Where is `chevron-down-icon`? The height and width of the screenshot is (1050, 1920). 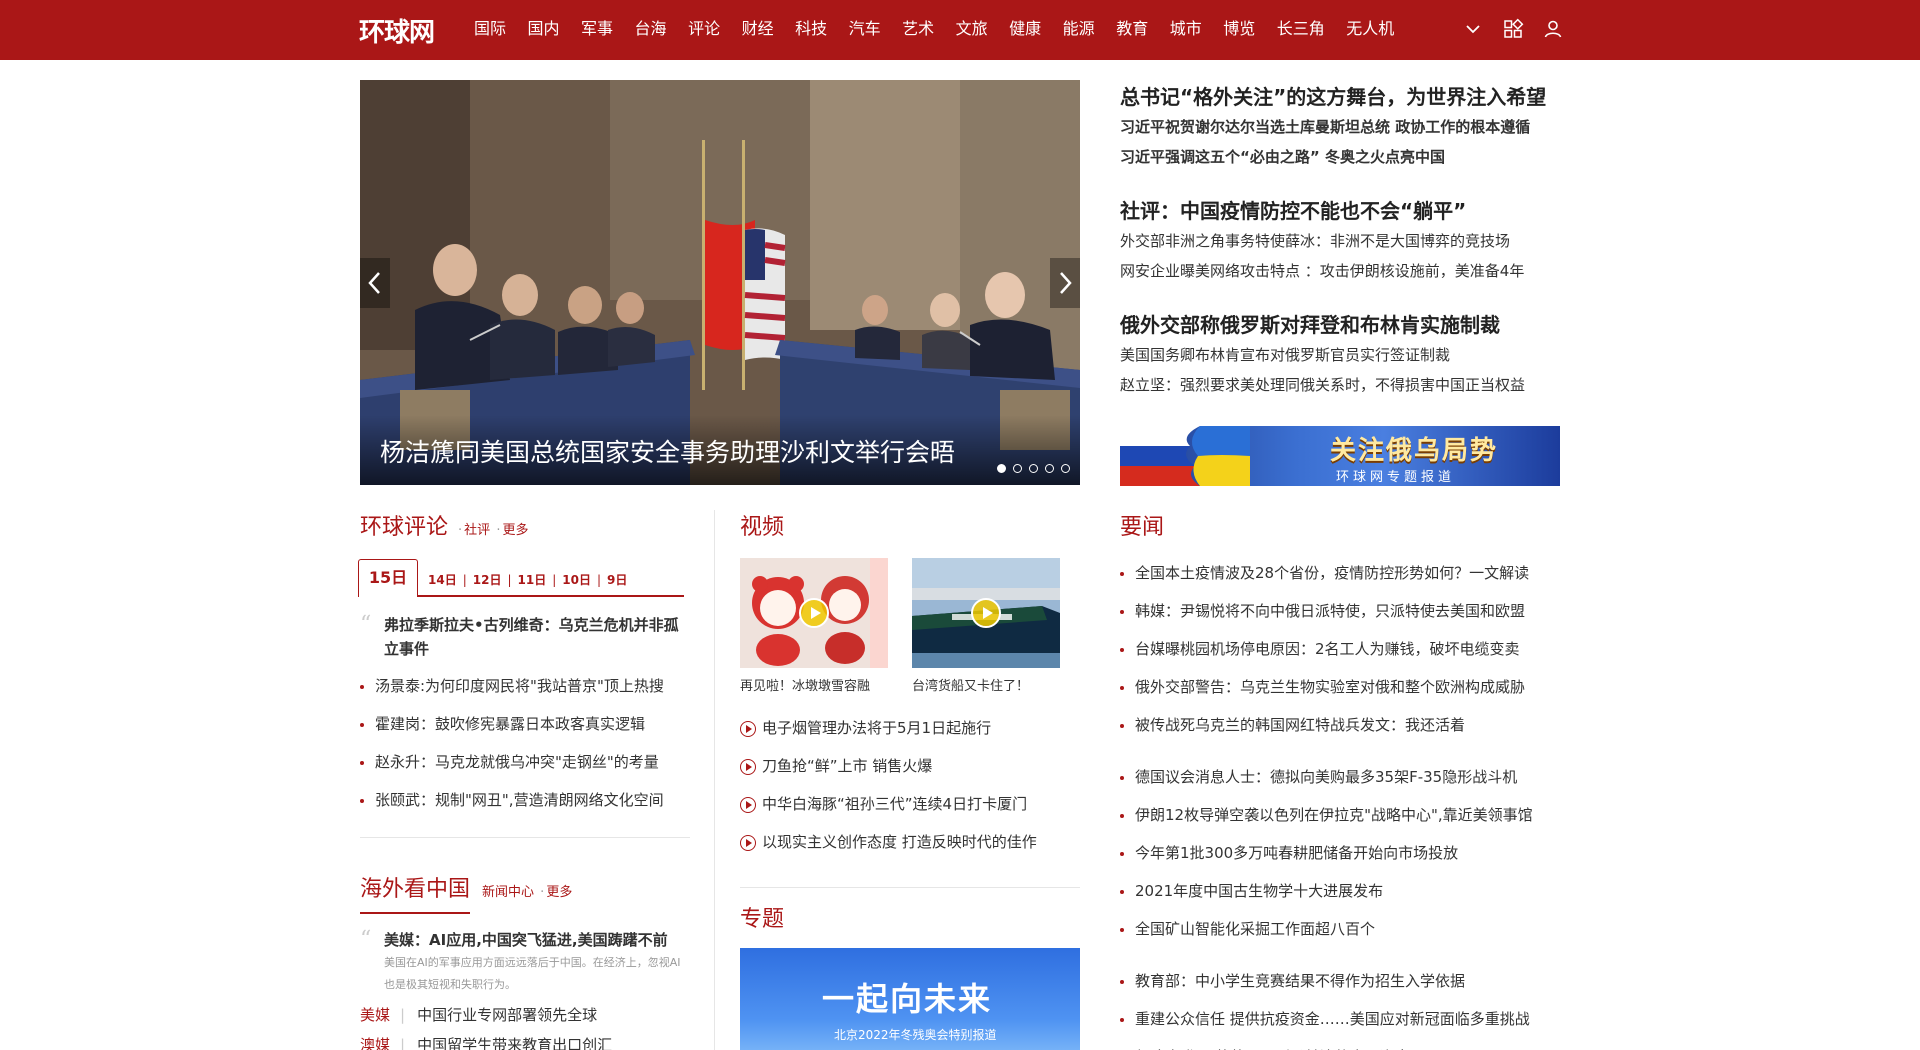 chevron-down-icon is located at coordinates (1473, 29).